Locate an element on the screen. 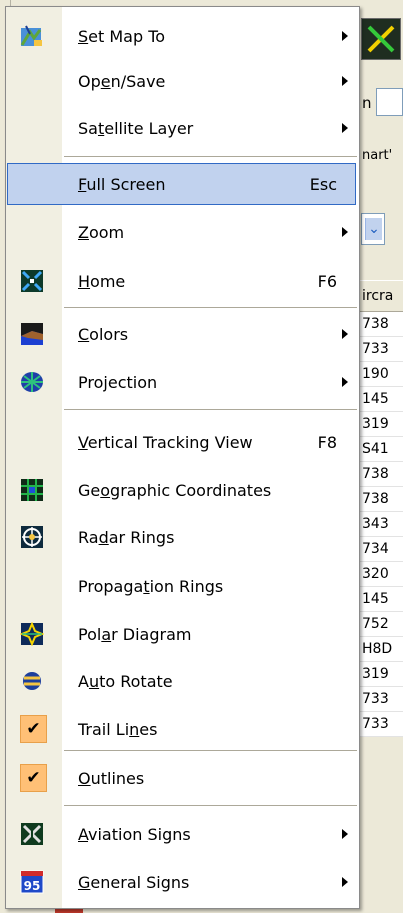 The image size is (403, 913). menu-highlight is located at coordinates (181, 184).